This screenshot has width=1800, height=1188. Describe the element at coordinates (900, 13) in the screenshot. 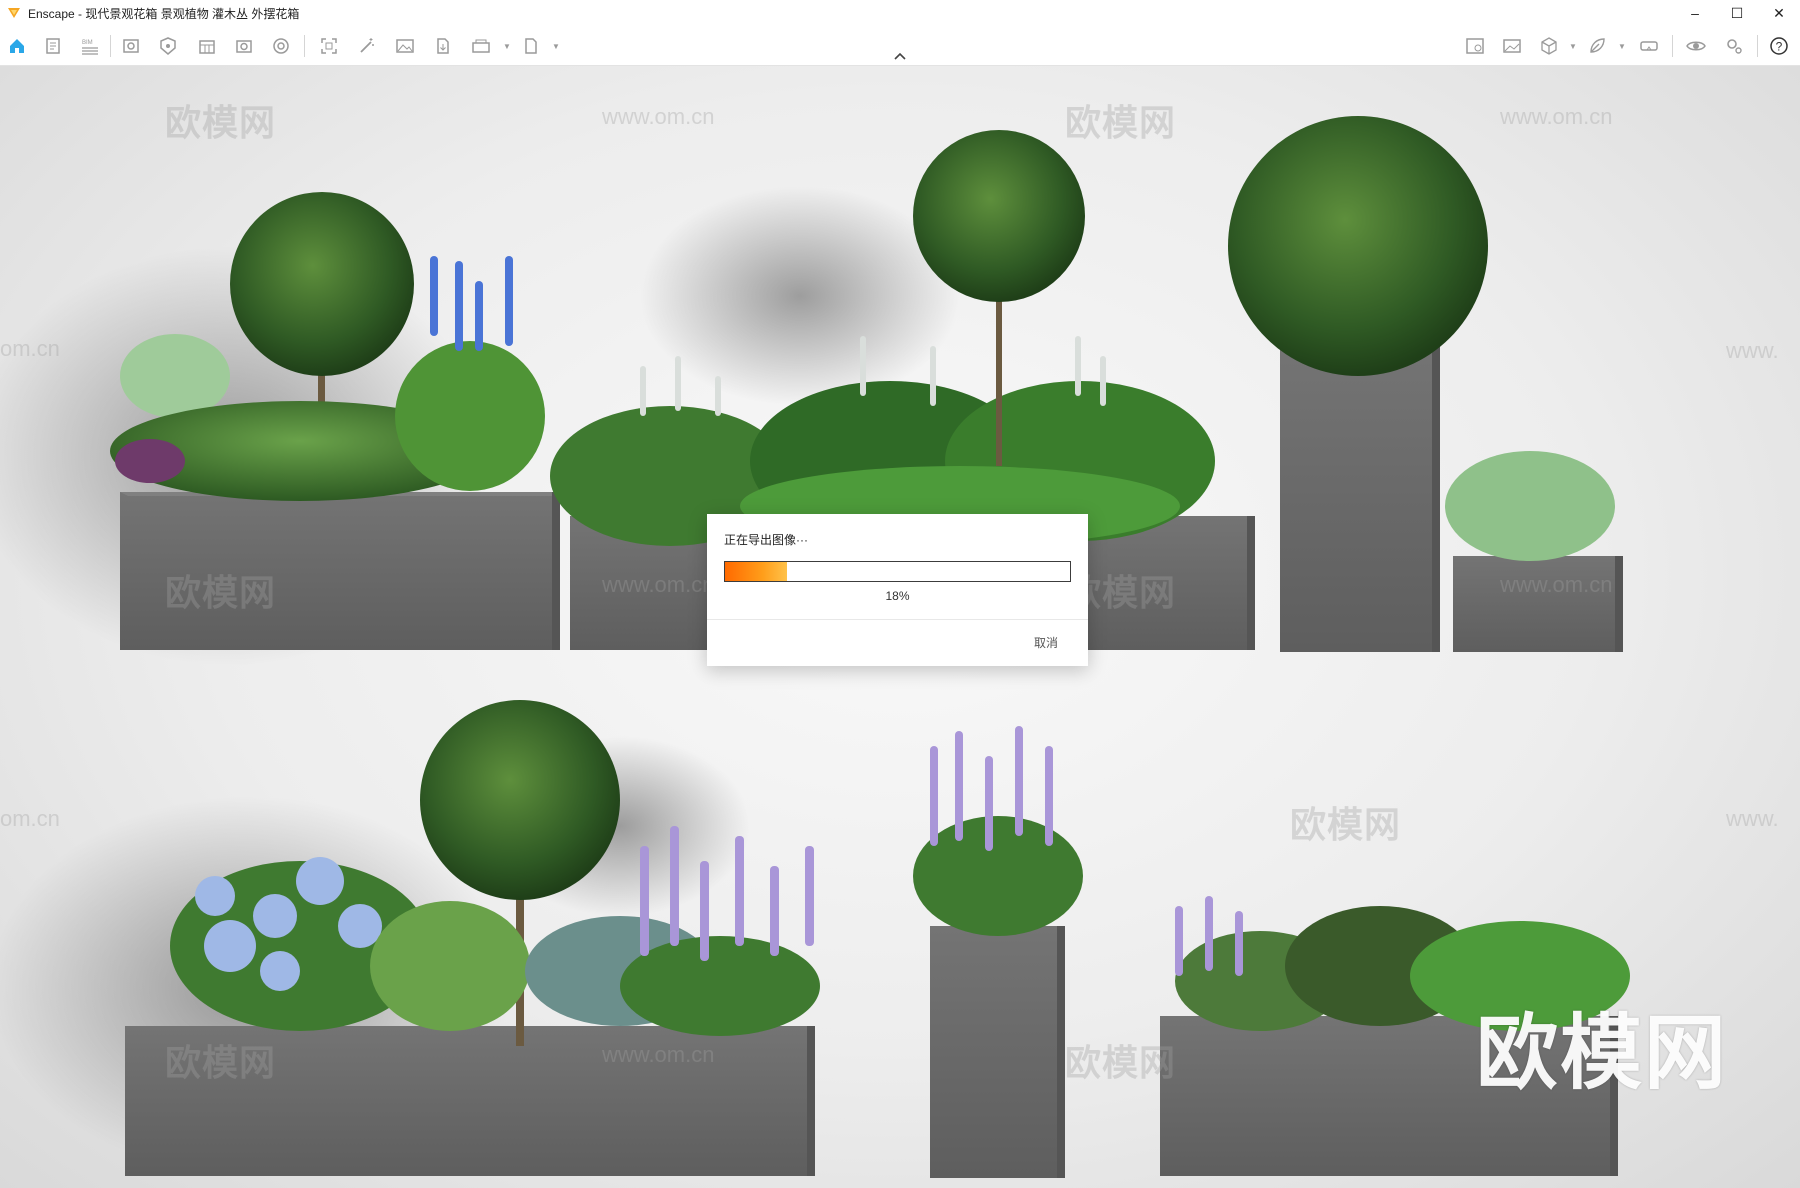

I see `title-bar: Enscape - 现代景观花箱 景观植物 灌木丛 外摆花箱 – ☐ ✕` at that location.